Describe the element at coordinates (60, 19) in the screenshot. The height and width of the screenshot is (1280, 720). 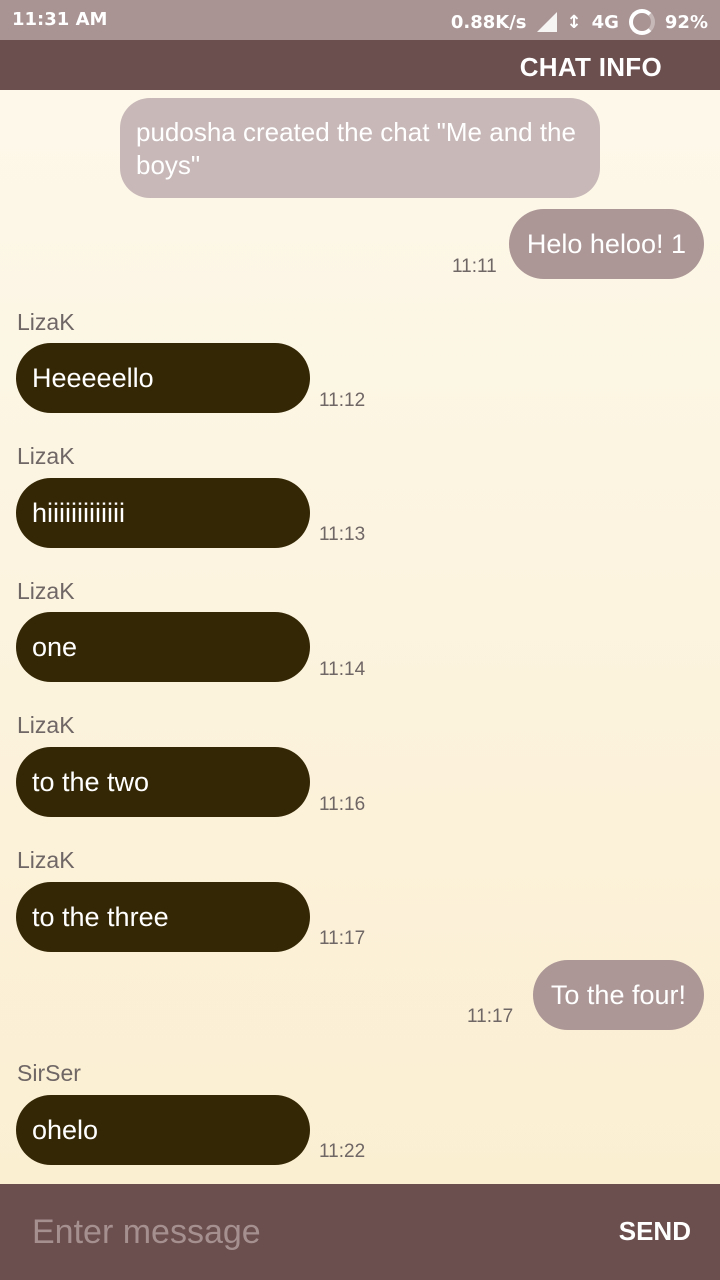
I see `status-time: 11:31 AM` at that location.